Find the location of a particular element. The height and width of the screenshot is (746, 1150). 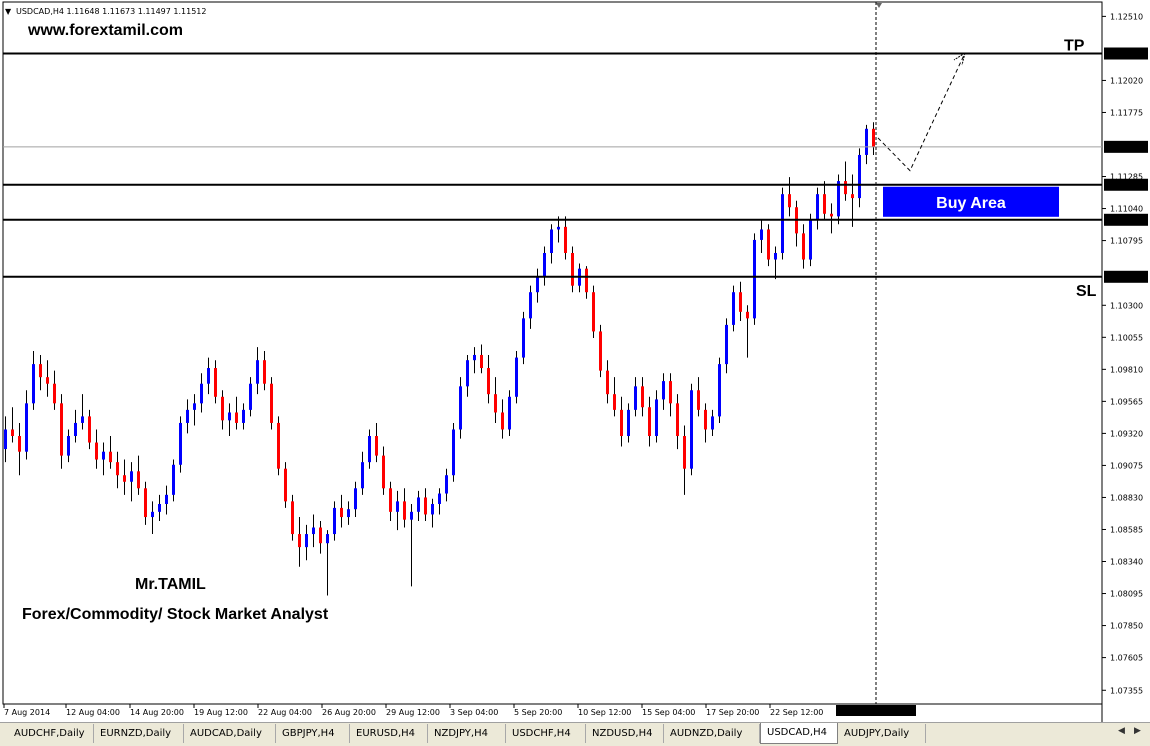

triangle-left-icon: ◀ is located at coordinates (1121, 731).